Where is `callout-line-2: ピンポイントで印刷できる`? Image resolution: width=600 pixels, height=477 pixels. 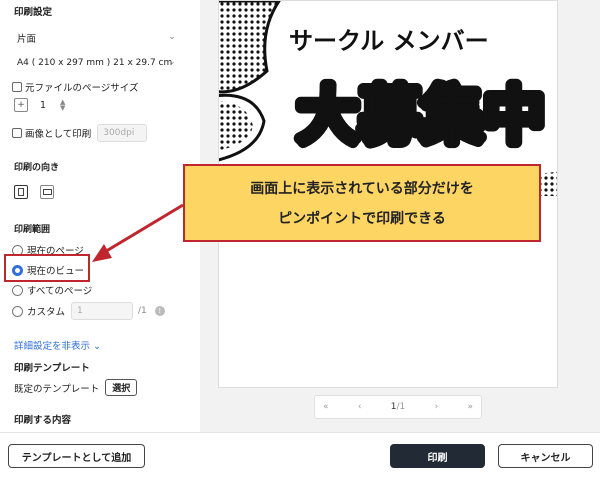
callout-line-2: ピンポイントで印刷できる is located at coordinates (362, 219).